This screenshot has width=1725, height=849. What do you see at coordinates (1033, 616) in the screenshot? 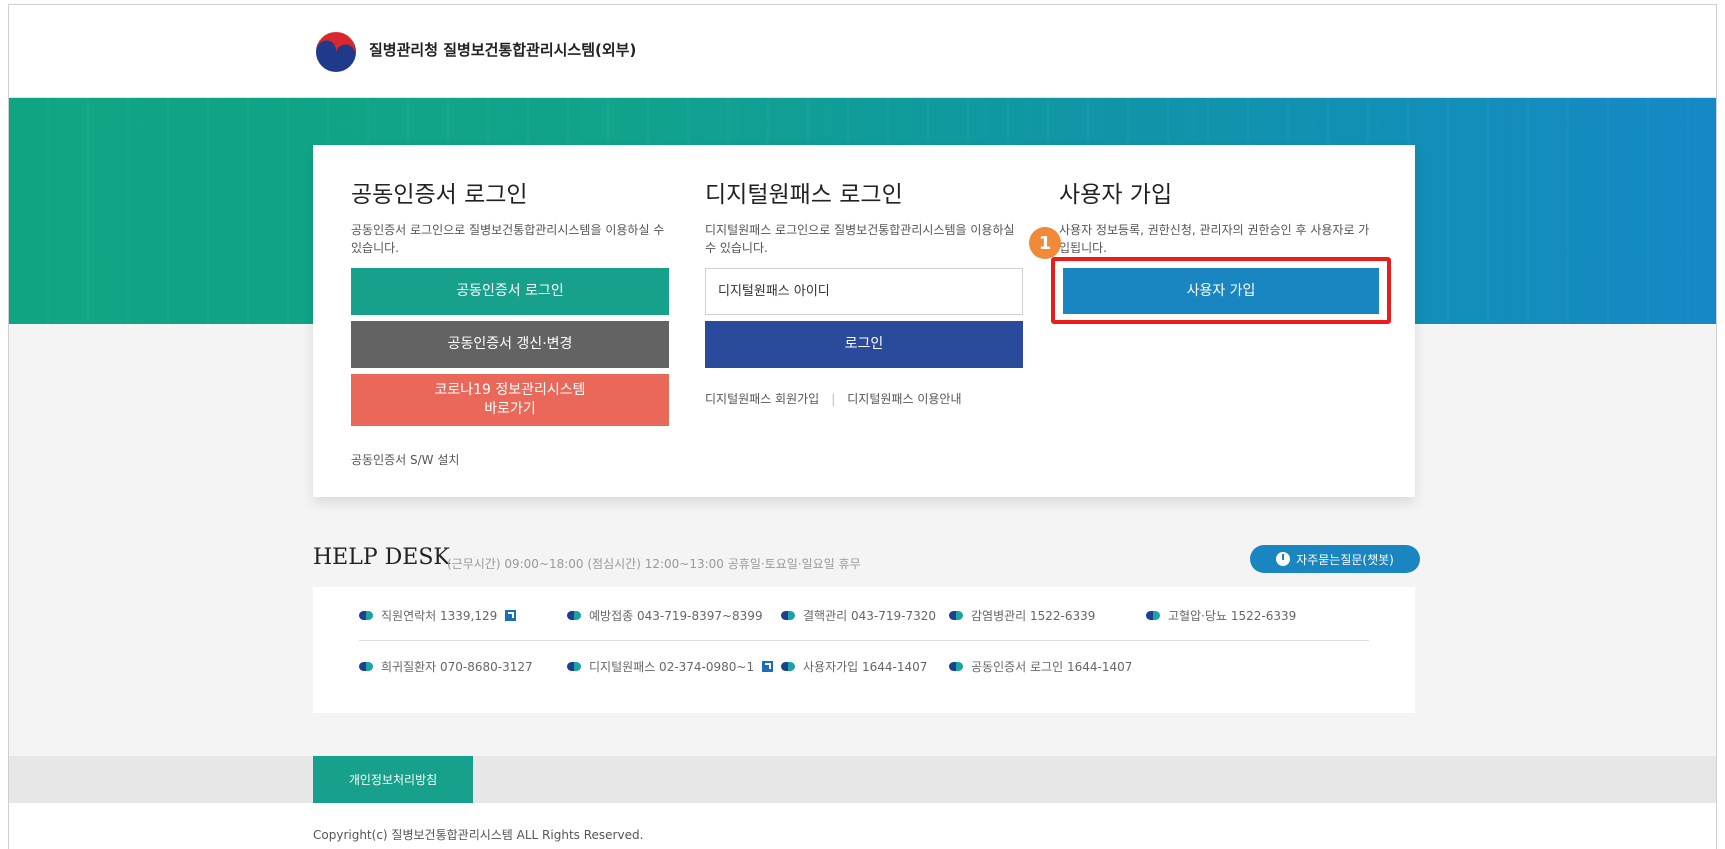
I see `contact-label: 감염병관리 1522-6339` at bounding box center [1033, 616].